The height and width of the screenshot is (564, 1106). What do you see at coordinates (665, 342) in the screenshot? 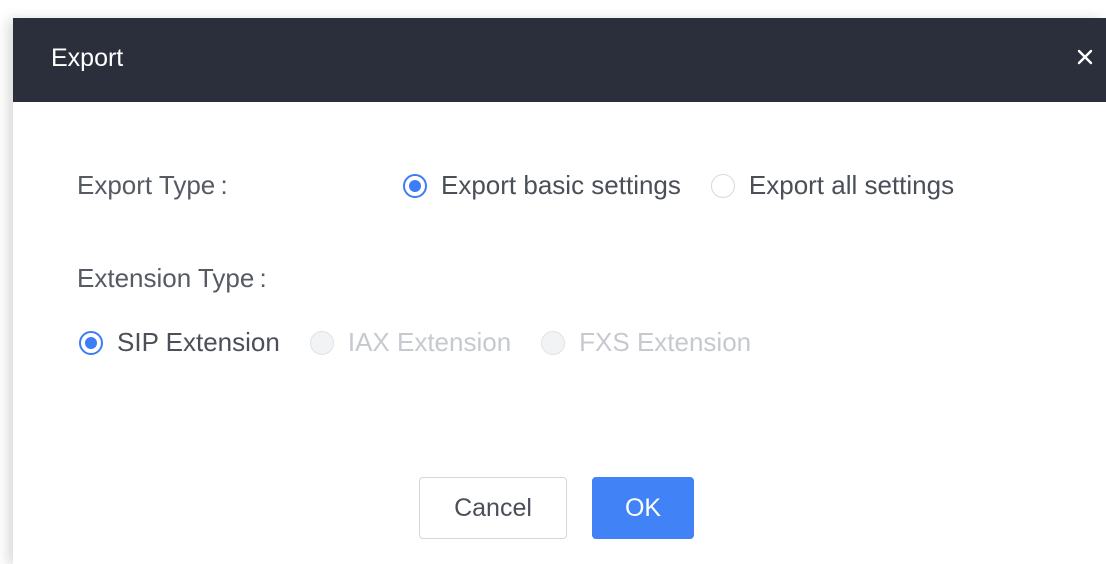
I see `radio-label: FXS Extension` at bounding box center [665, 342].